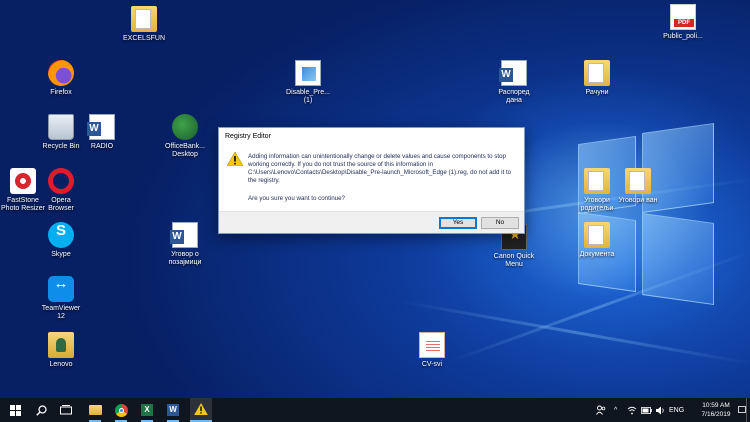 The width and height of the screenshot is (750, 422). I want to click on desktop-icon-label: TeamViewer 12, so click(61, 312).